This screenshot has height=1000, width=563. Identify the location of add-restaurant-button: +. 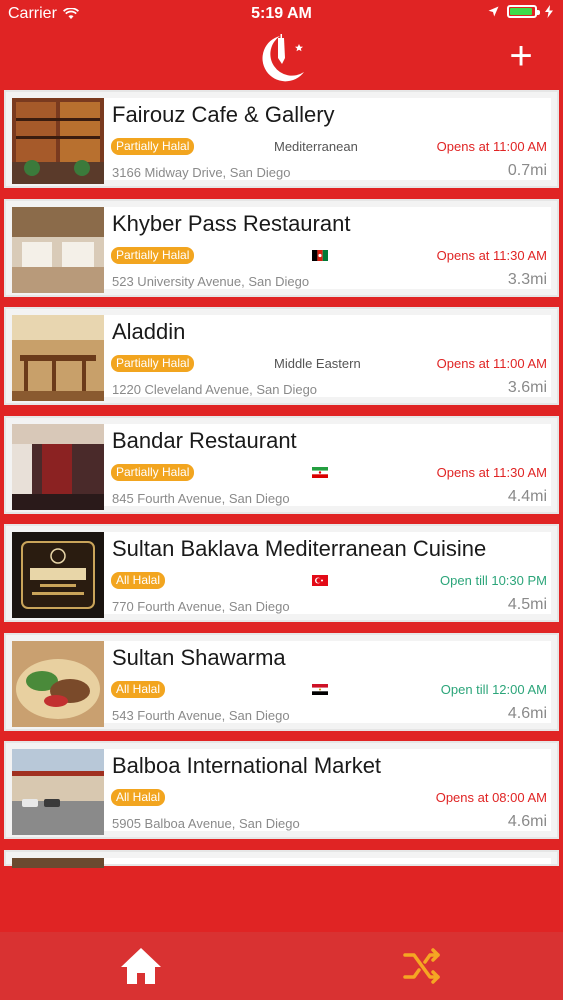
(521, 58).